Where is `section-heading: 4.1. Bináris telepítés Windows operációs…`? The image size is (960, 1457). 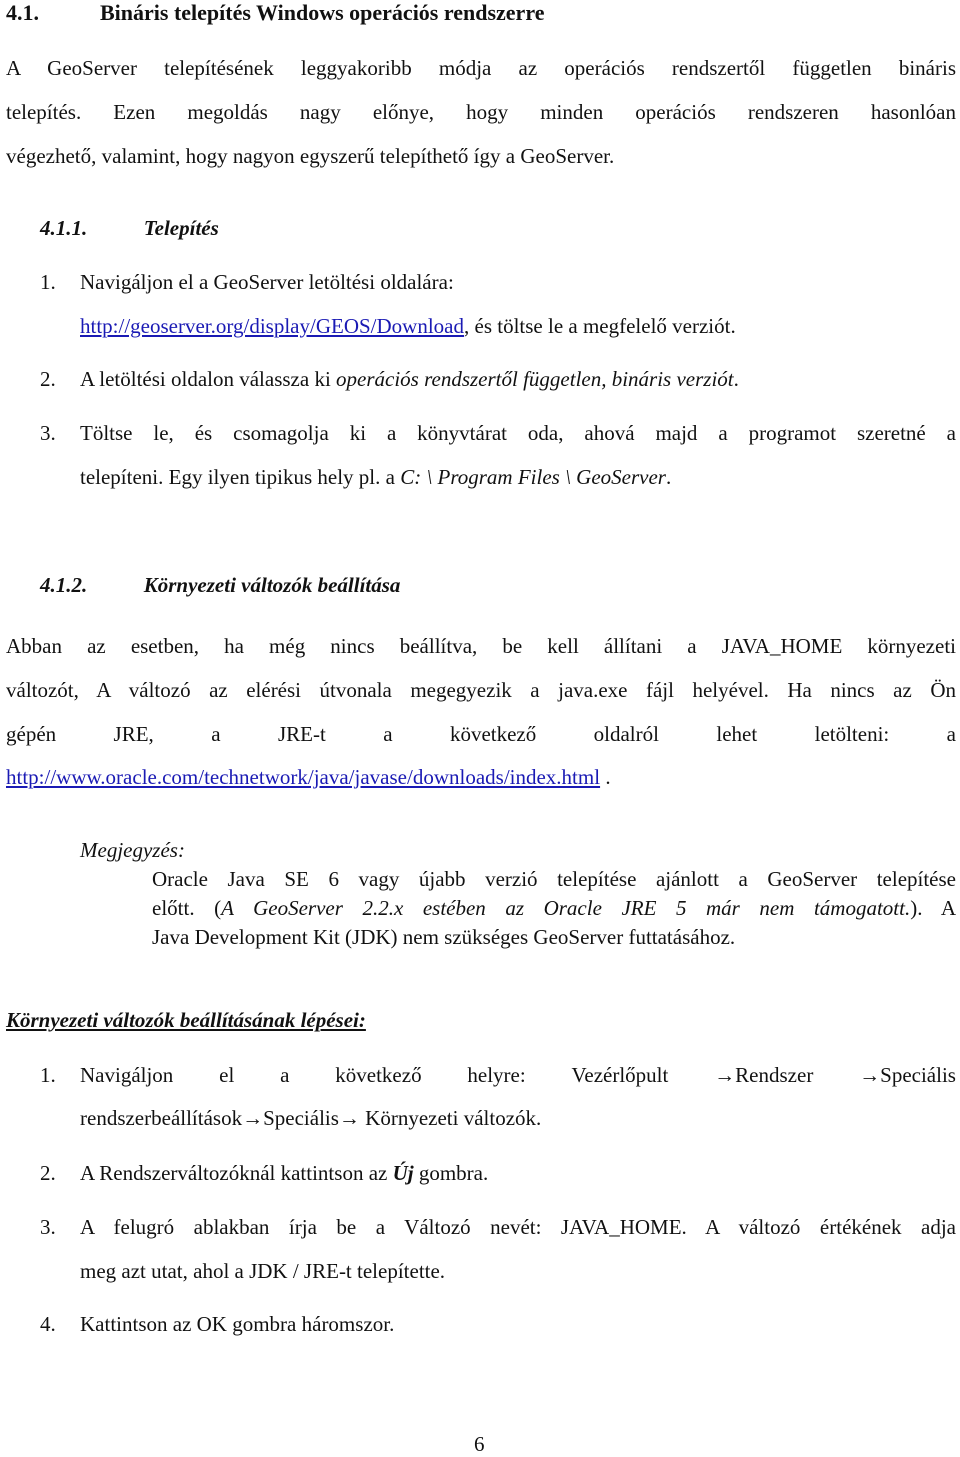
section-heading: 4.1. Bináris telepítés Windows operációs… is located at coordinates (275, 13).